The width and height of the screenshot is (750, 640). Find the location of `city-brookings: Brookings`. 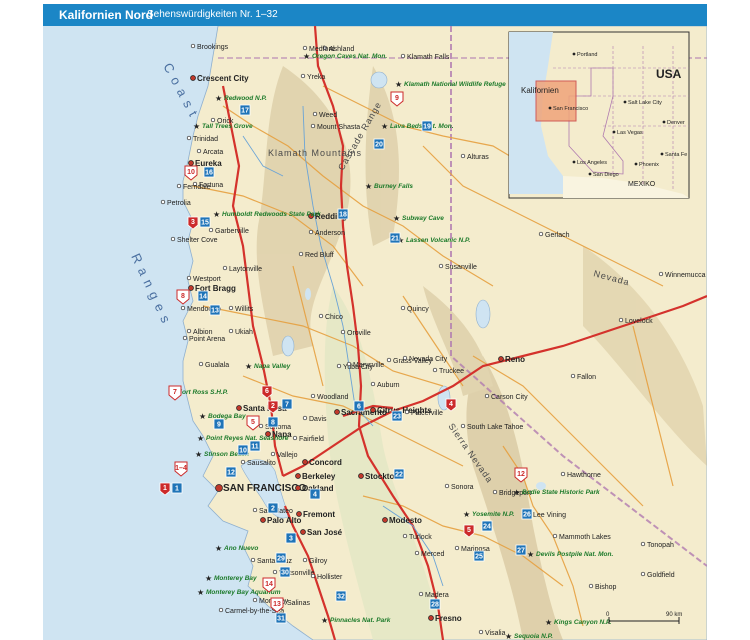

city-brookings: Brookings is located at coordinates (209, 47).